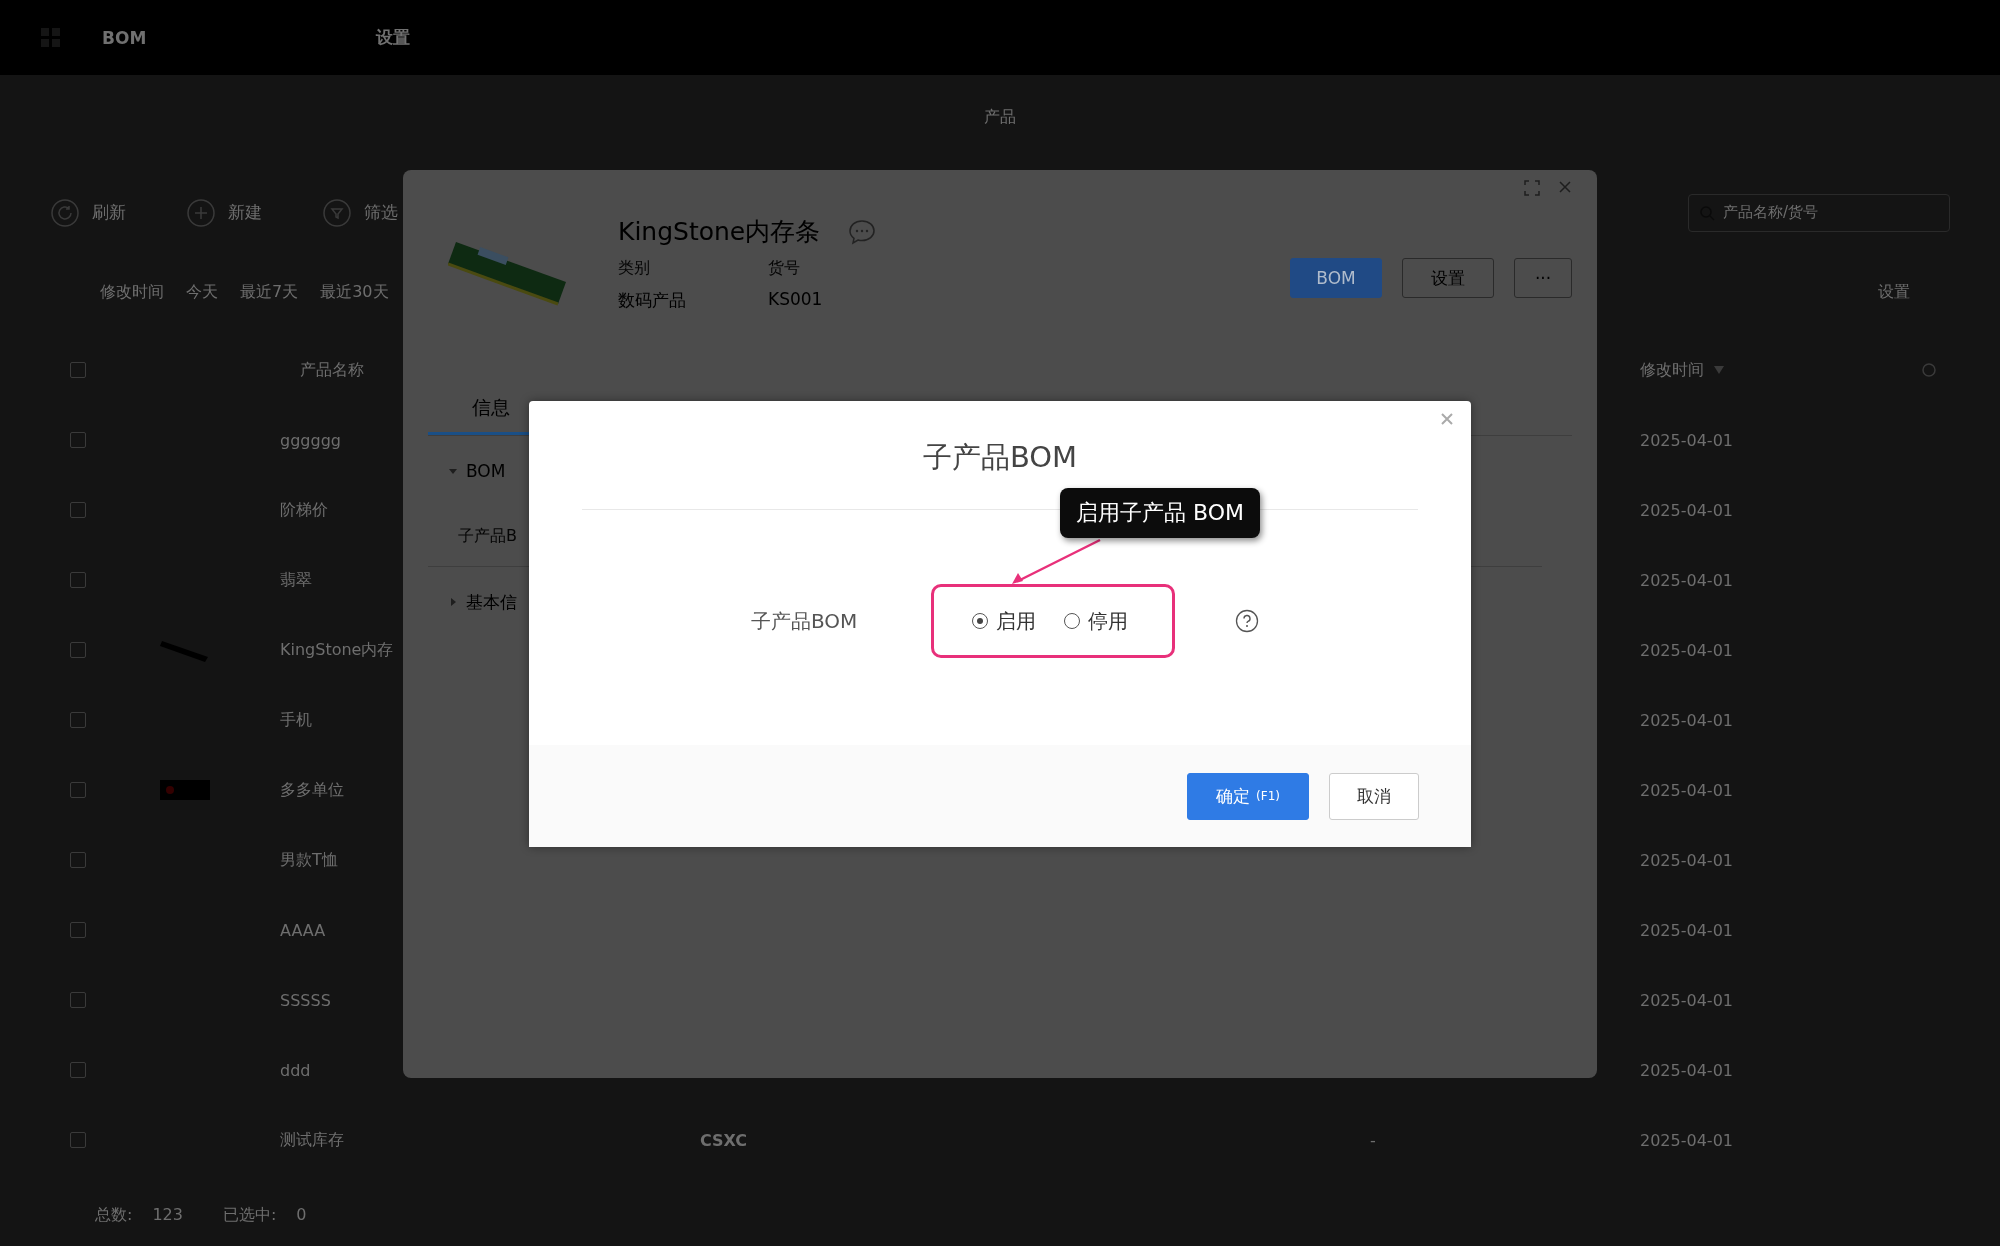 Image resolution: width=2000 pixels, height=1246 pixels. What do you see at coordinates (1819, 212) in the screenshot?
I see `search-field: 产品名称/货号` at bounding box center [1819, 212].